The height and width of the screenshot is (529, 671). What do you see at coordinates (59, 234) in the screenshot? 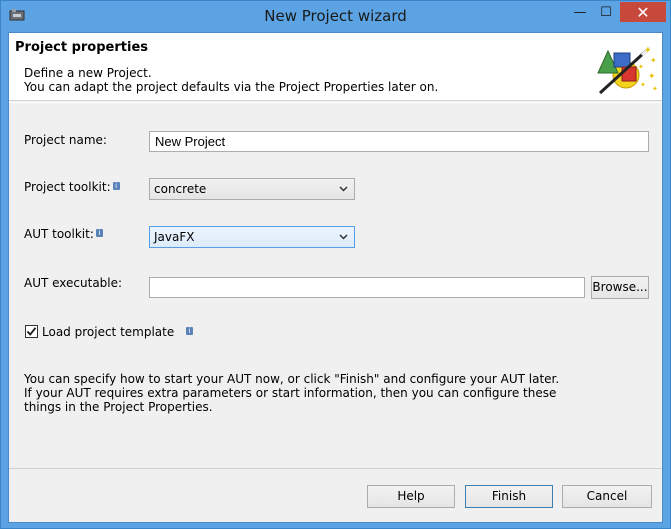
I see `aut-toolkit-label-text: AUT toolkit:` at bounding box center [59, 234].